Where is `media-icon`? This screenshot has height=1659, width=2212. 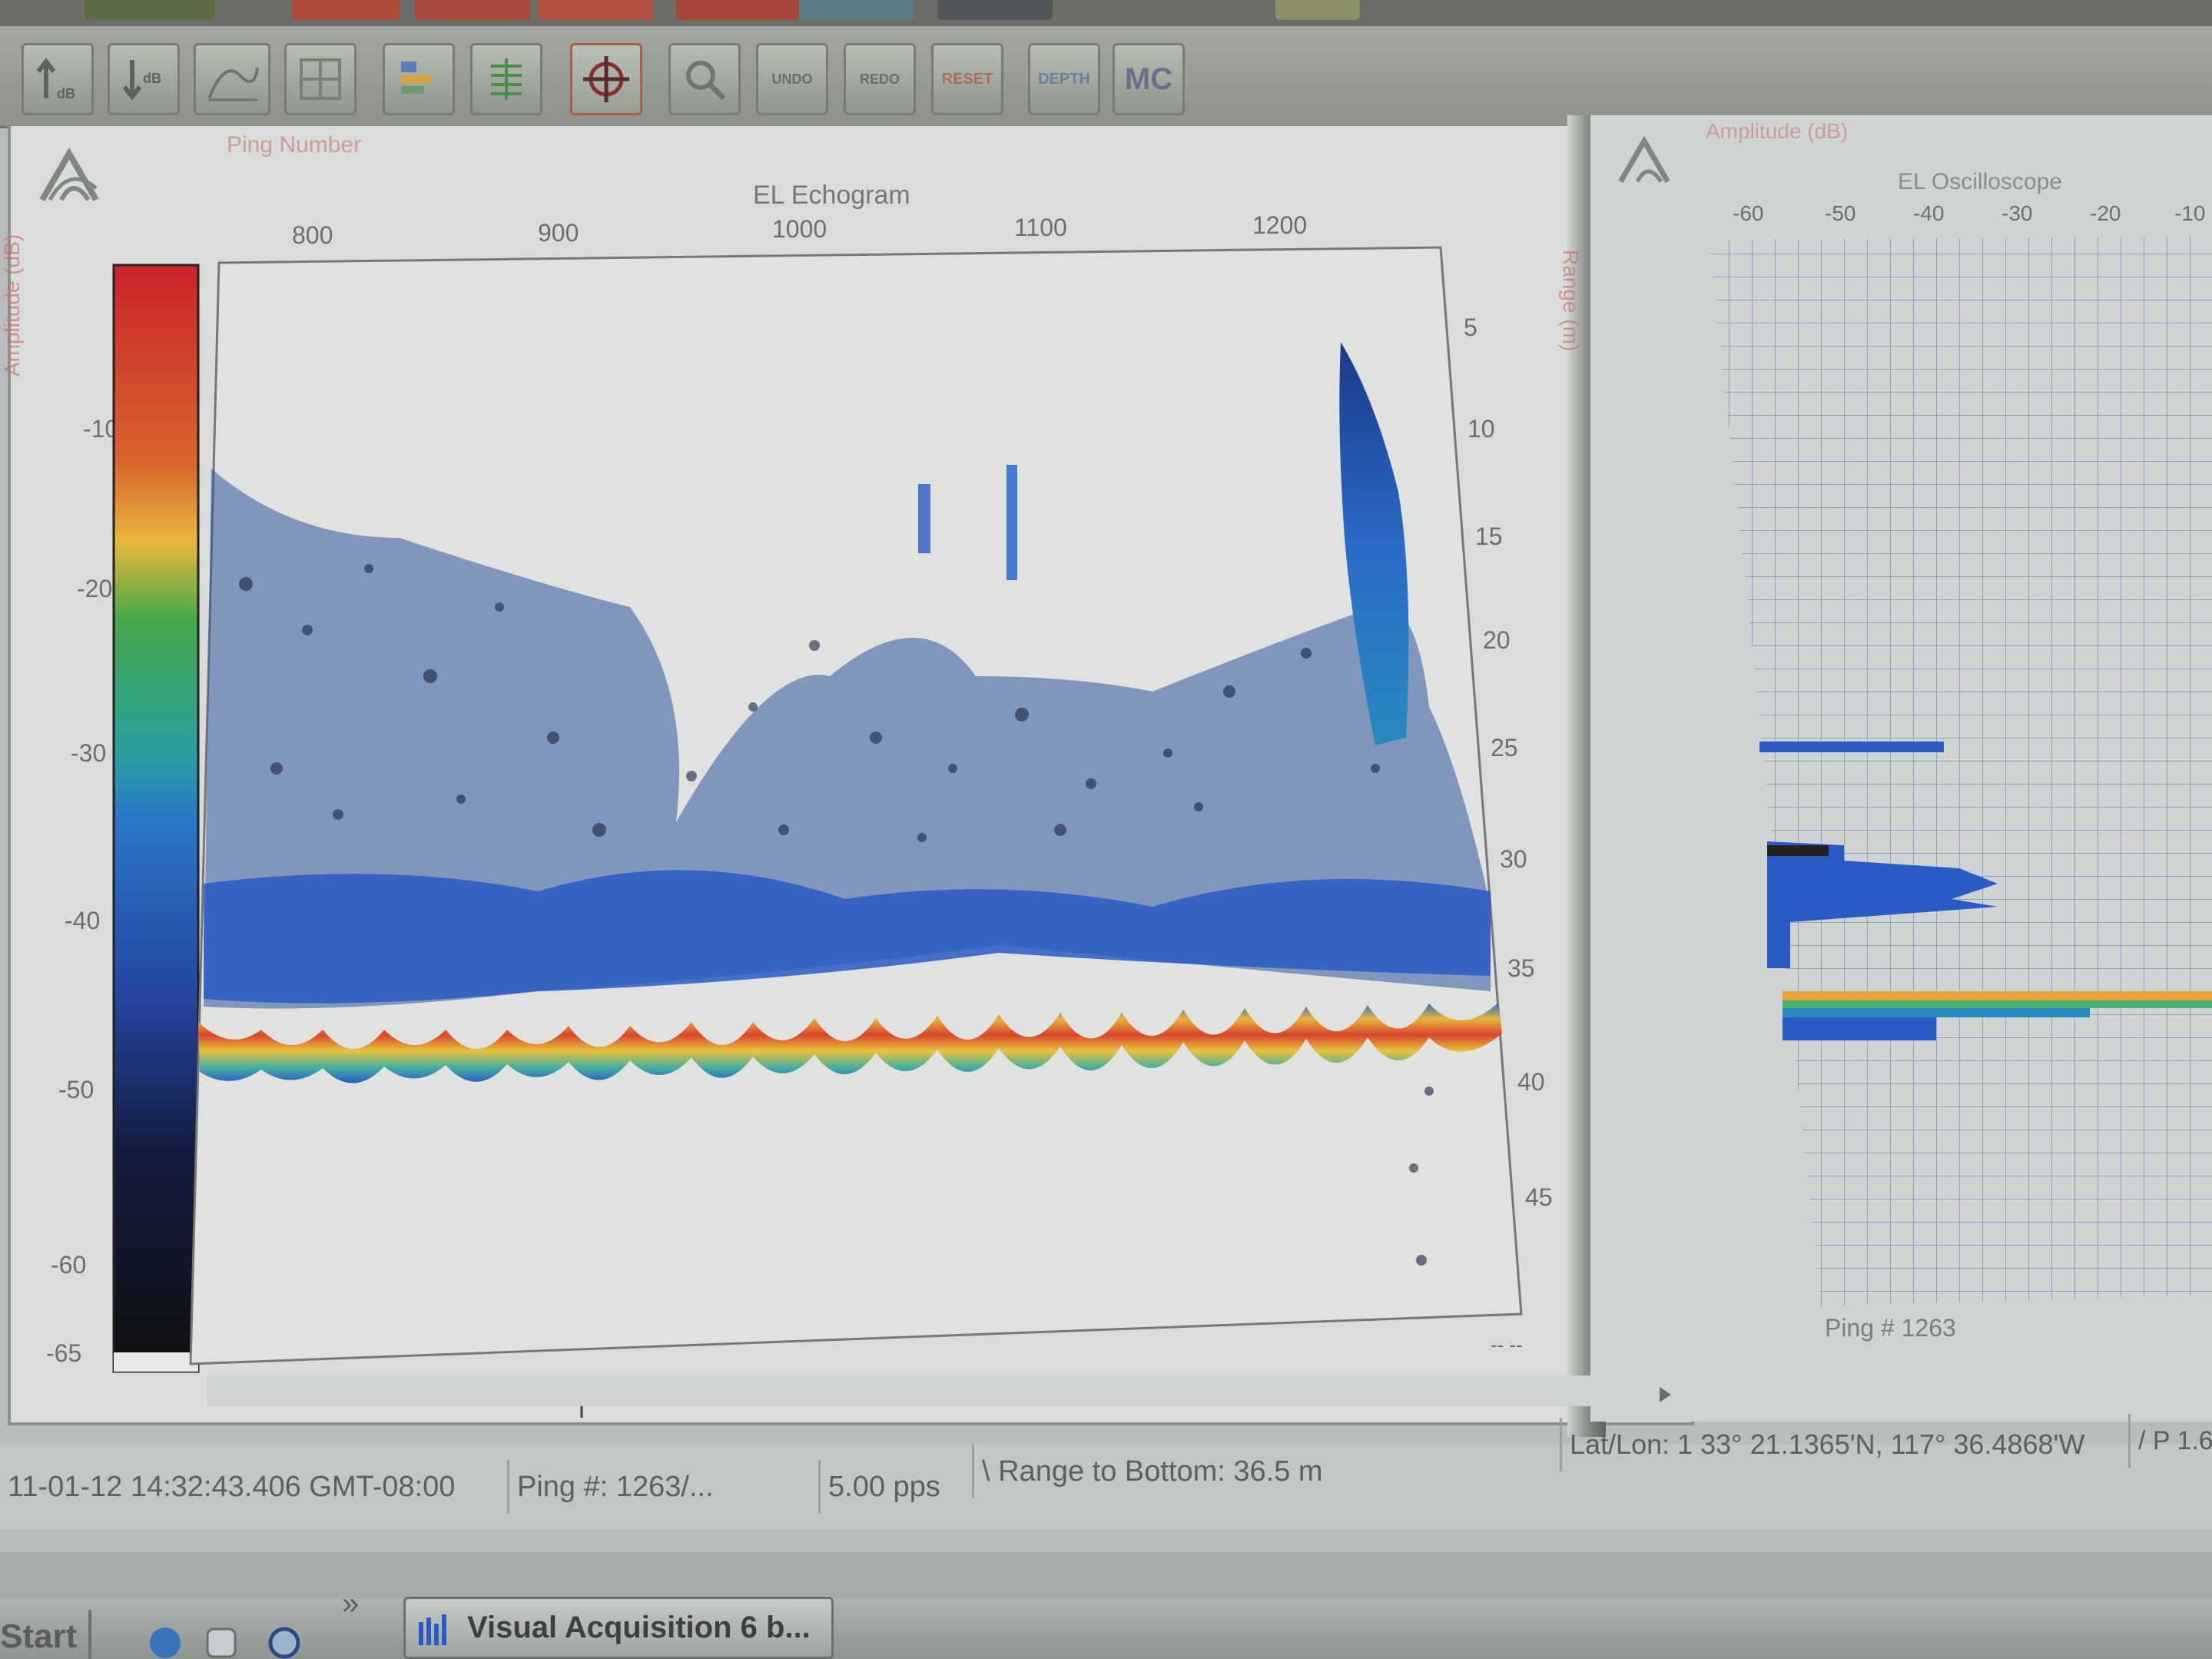
media-icon is located at coordinates (284, 1643).